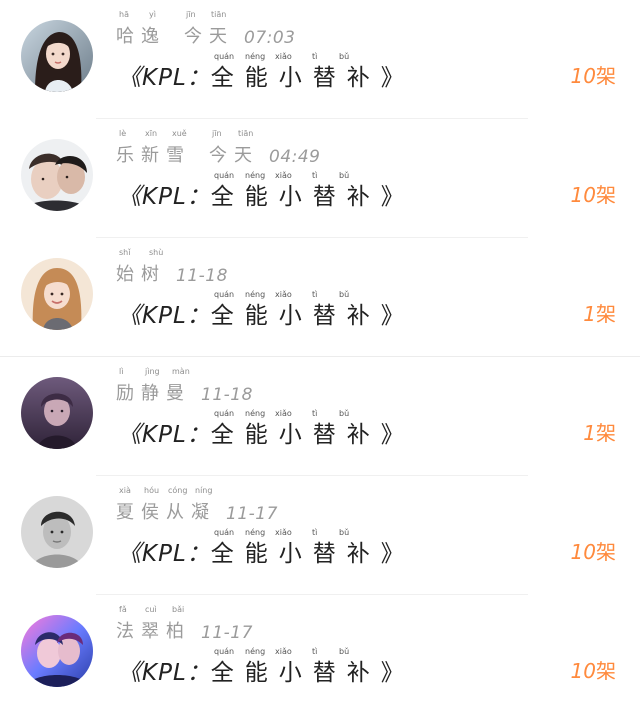 The image size is (640, 715). I want to click on time-label: 07:03, so click(270, 38).